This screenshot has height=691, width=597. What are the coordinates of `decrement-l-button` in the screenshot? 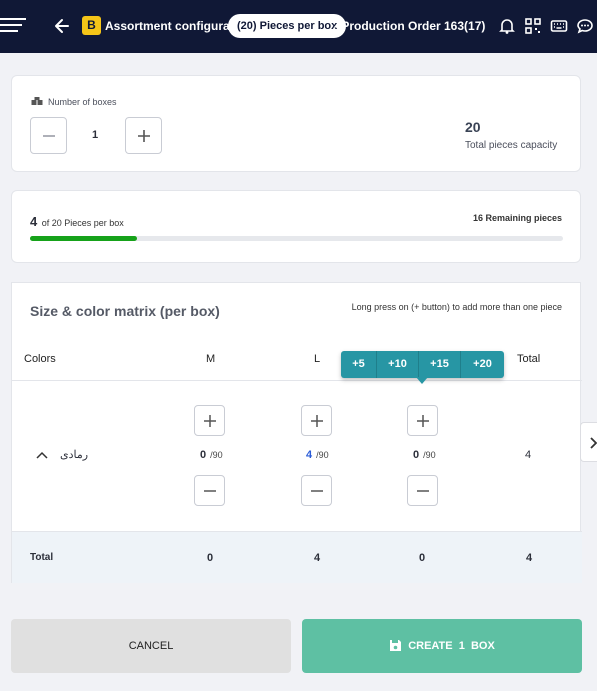 It's located at (316, 490).